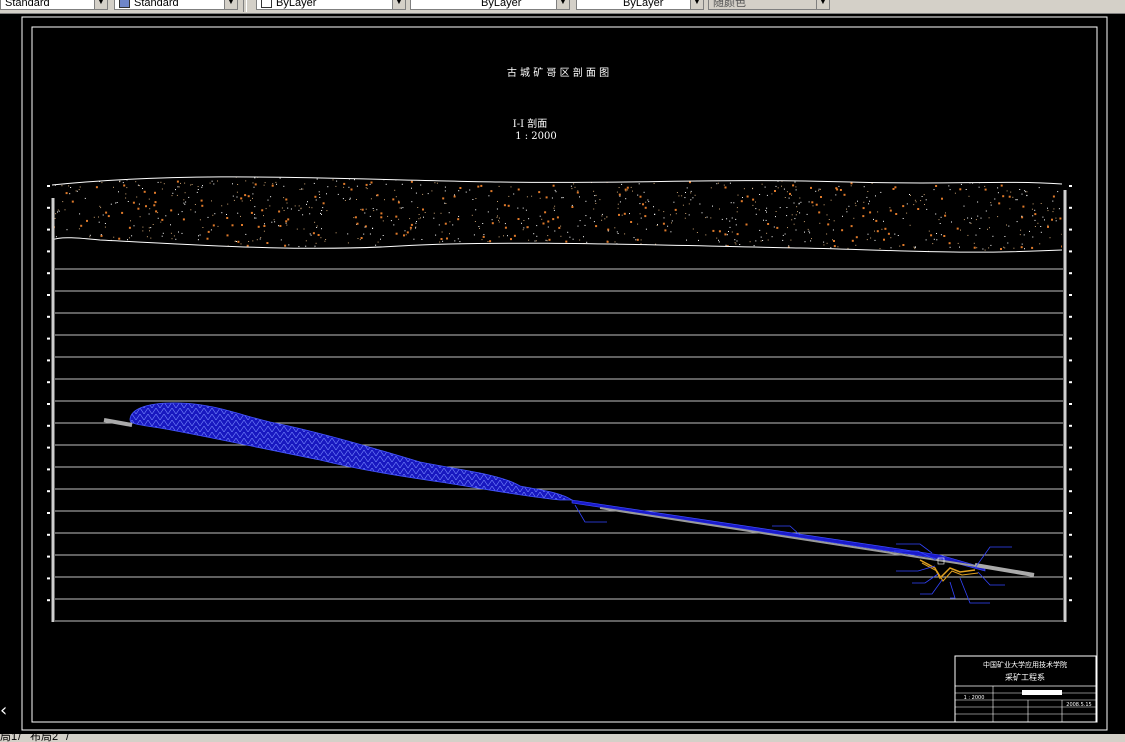  What do you see at coordinates (974, 698) in the screenshot?
I see `block-scale: 1 : 2000` at bounding box center [974, 698].